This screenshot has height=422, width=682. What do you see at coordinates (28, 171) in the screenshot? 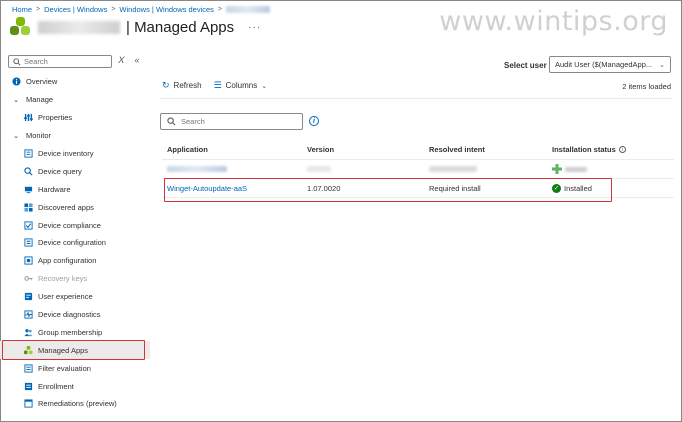
I see `query-icon` at bounding box center [28, 171].